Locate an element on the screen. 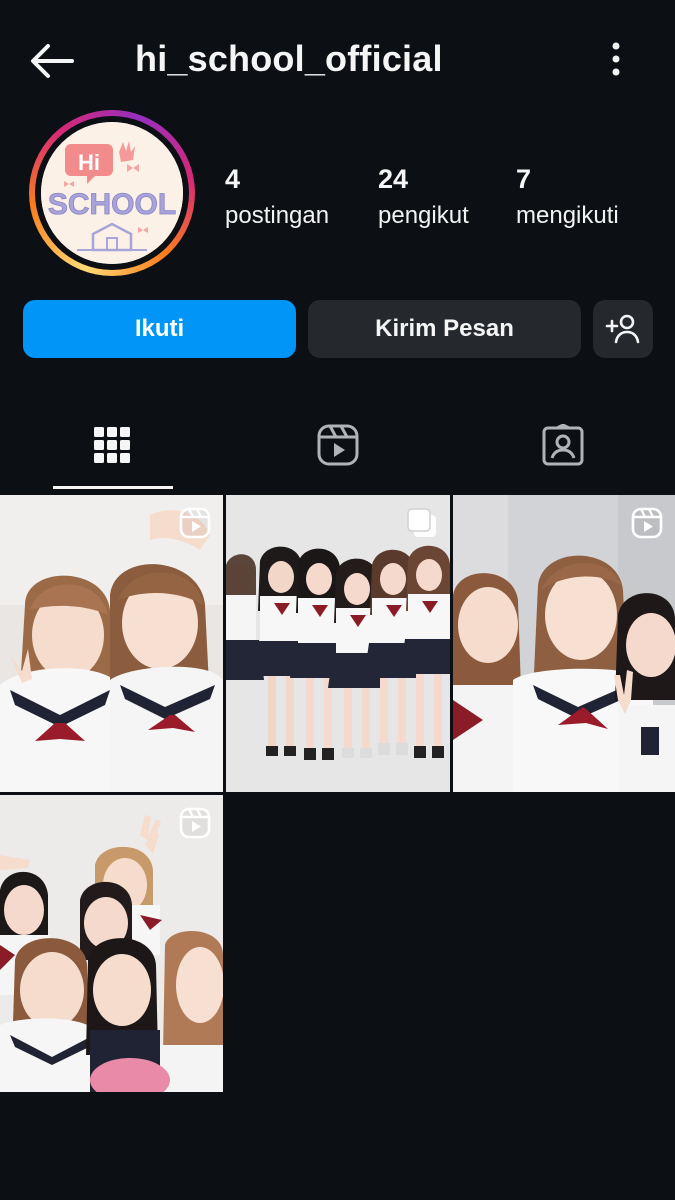  more-options-button is located at coordinates (616, 61).